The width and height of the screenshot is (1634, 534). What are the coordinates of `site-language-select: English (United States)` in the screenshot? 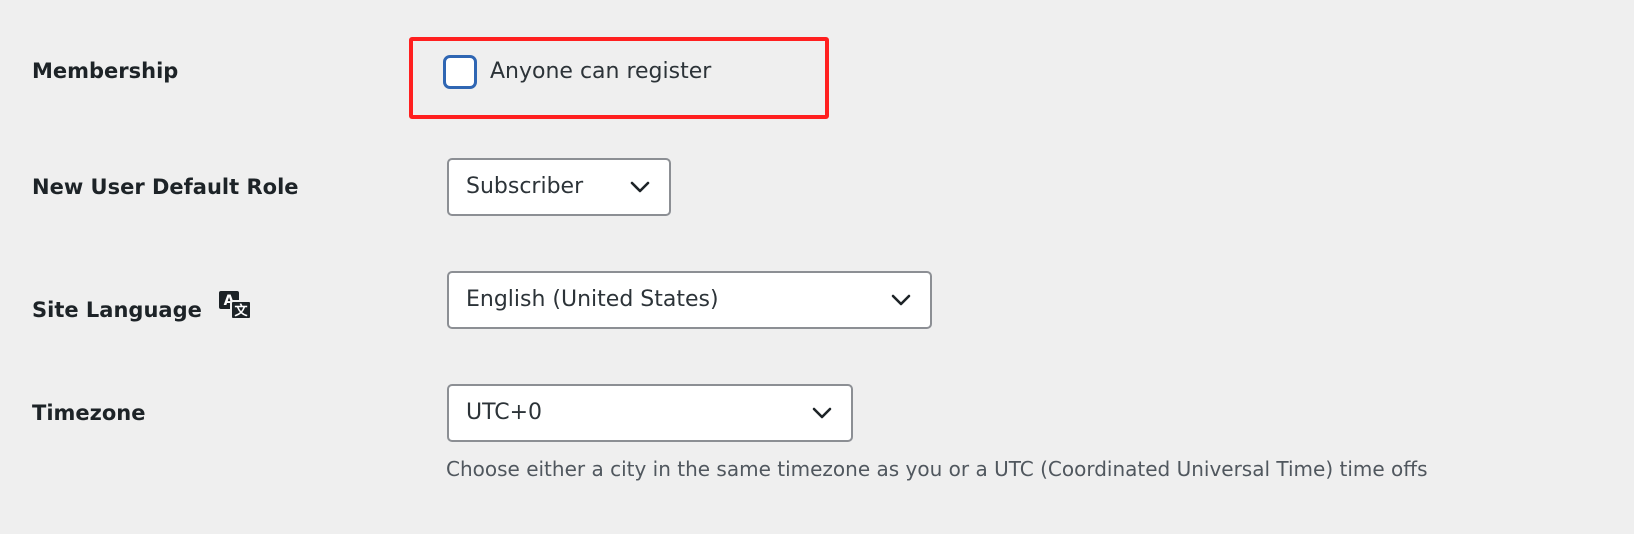 It's located at (689, 300).